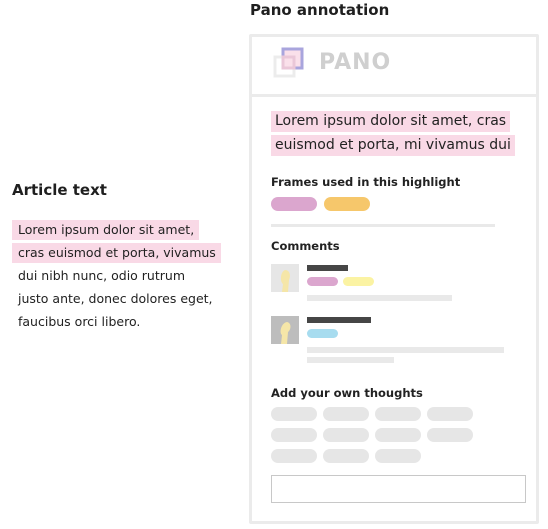 The image size is (548, 529). I want to click on article-line: dui nibh nunc, odio rutrum, so click(101, 275).